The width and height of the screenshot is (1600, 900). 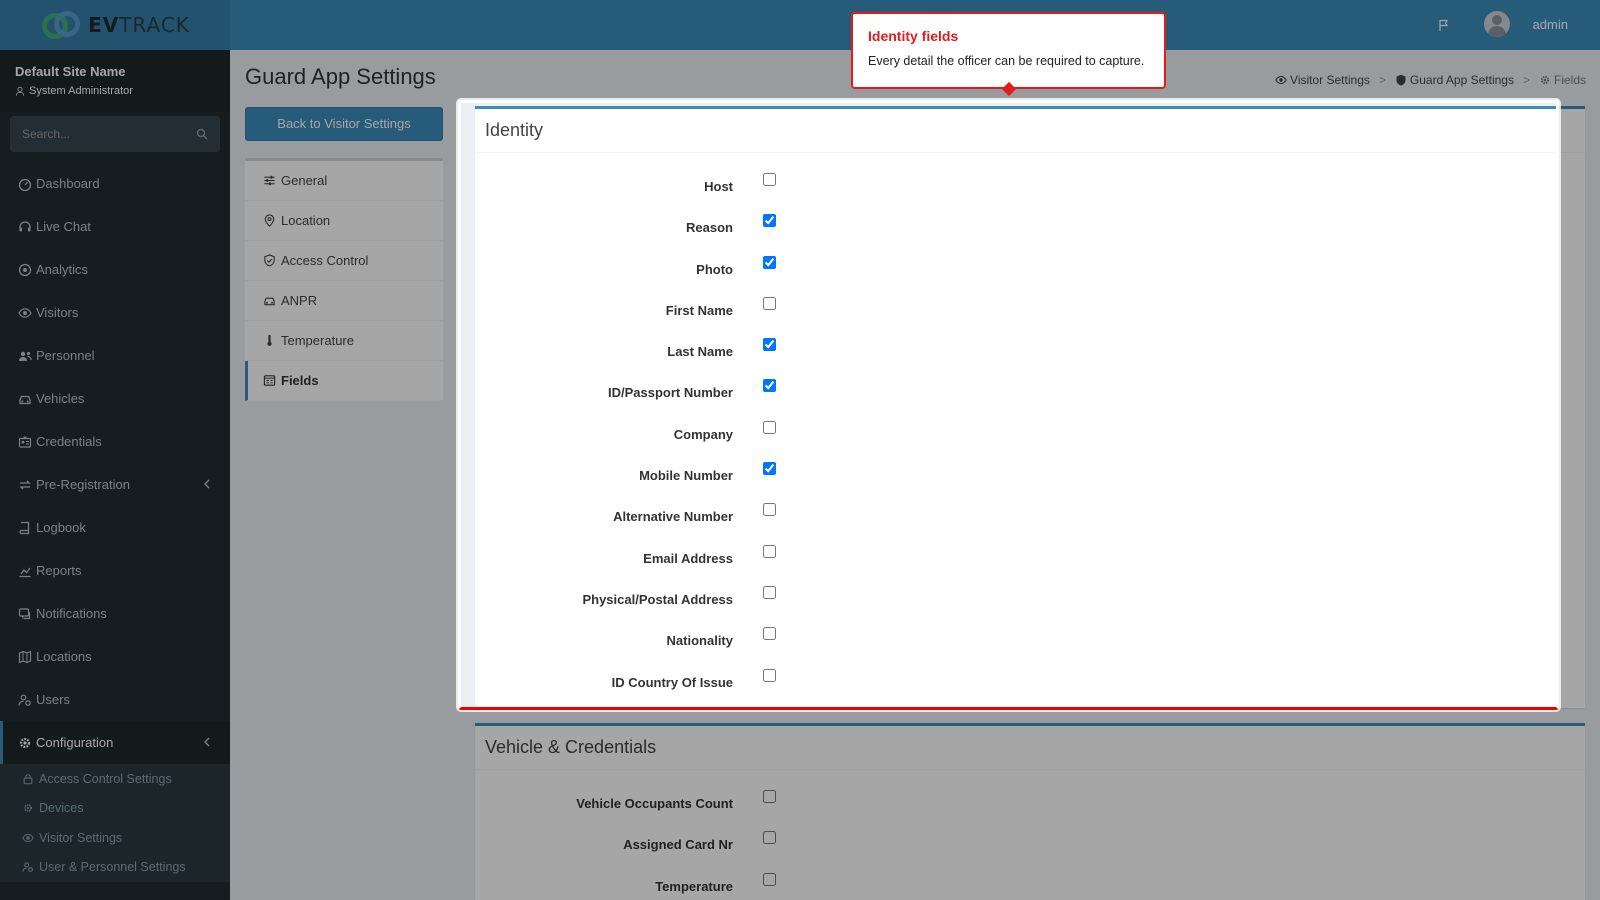 What do you see at coordinates (1550, 24) in the screenshot?
I see `username-label: admin` at bounding box center [1550, 24].